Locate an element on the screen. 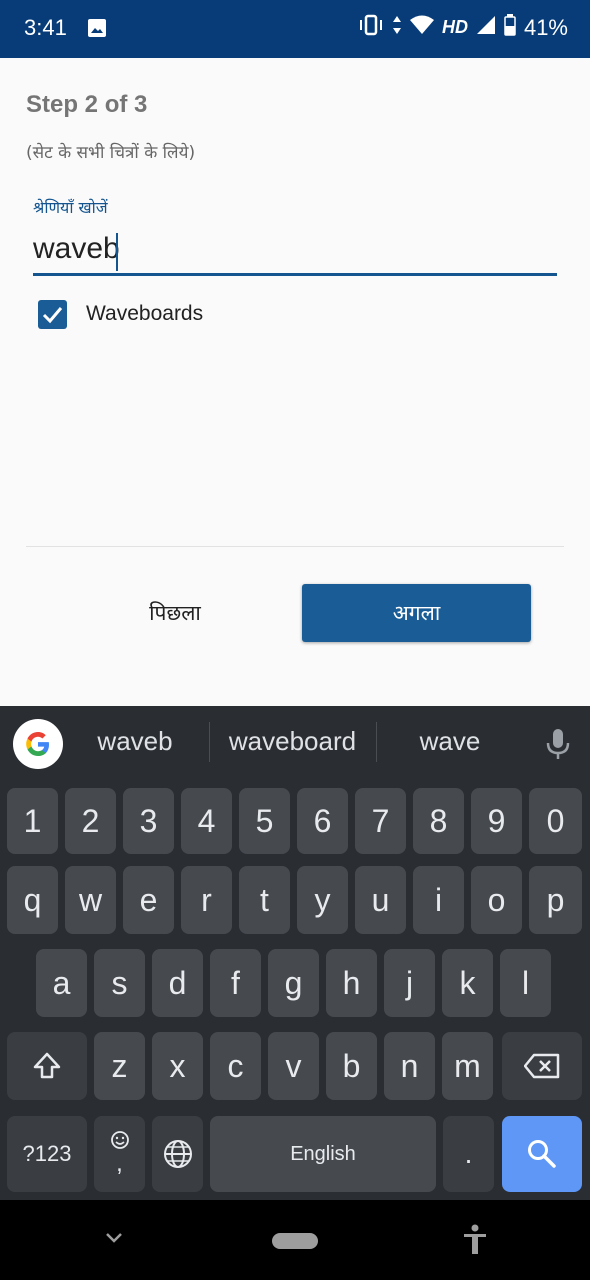 The image size is (590, 1280). status-bar: 3:41 HD 41% is located at coordinates (295, 29).